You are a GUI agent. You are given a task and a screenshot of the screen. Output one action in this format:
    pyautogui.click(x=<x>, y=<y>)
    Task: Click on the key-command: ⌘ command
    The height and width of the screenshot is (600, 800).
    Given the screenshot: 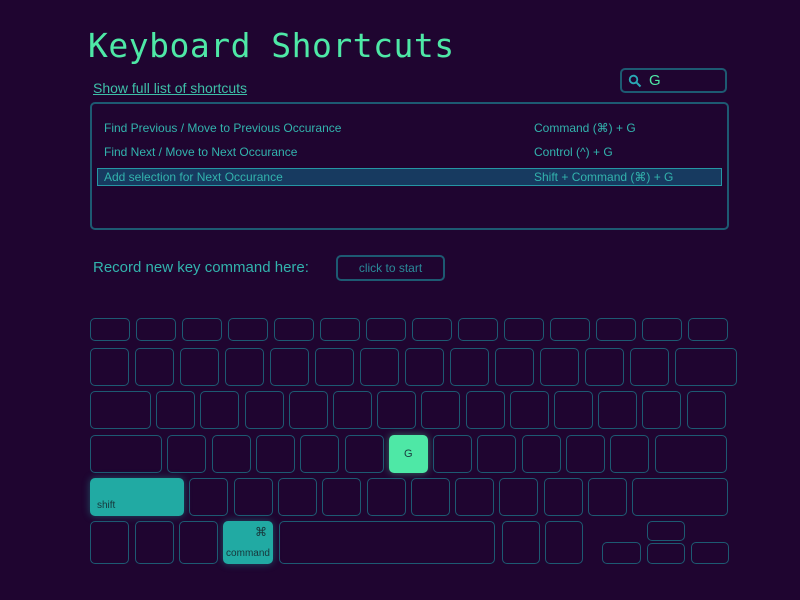 What is the action you would take?
    pyautogui.click(x=248, y=542)
    